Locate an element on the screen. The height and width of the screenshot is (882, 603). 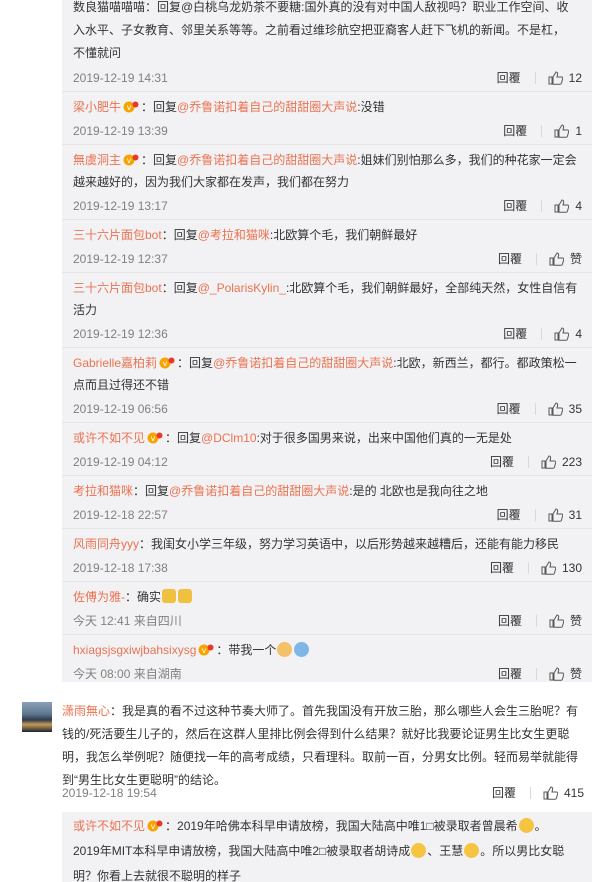
timestamp: 2019-12-19 12:37 is located at coordinates (120, 259).